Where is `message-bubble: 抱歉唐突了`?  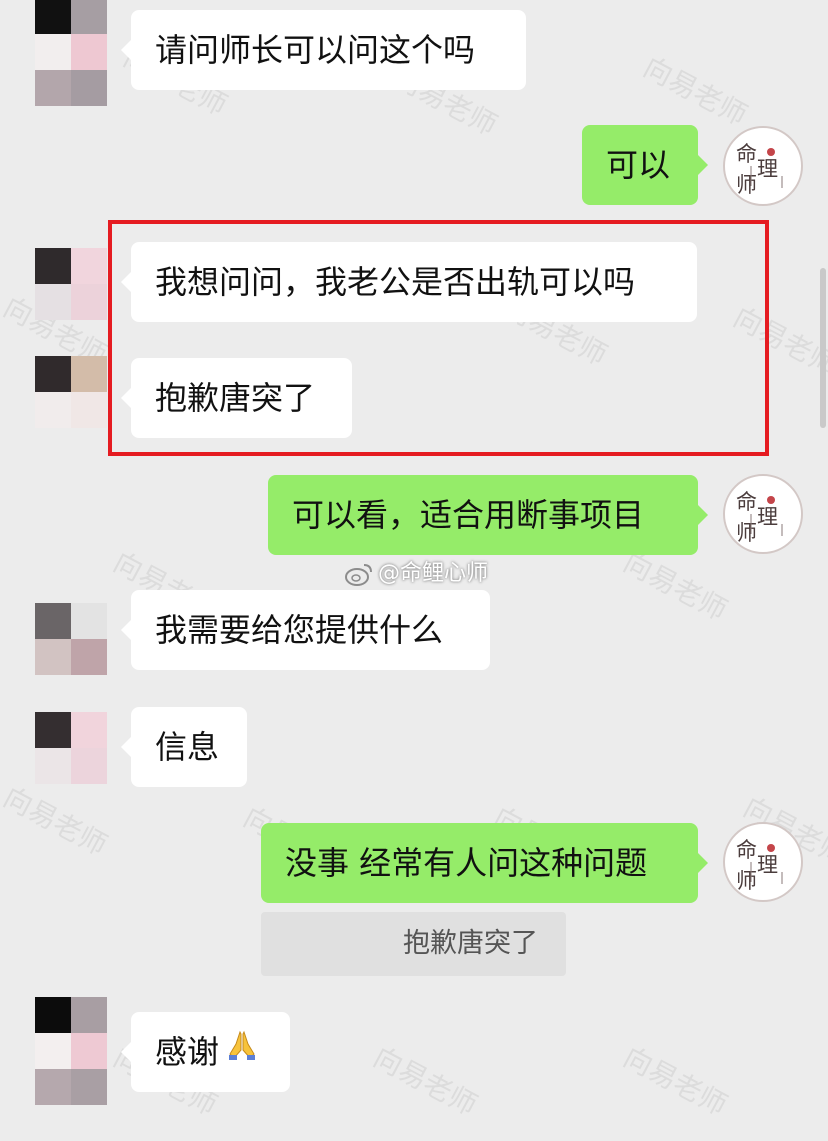 message-bubble: 抱歉唐突了 is located at coordinates (236, 398).